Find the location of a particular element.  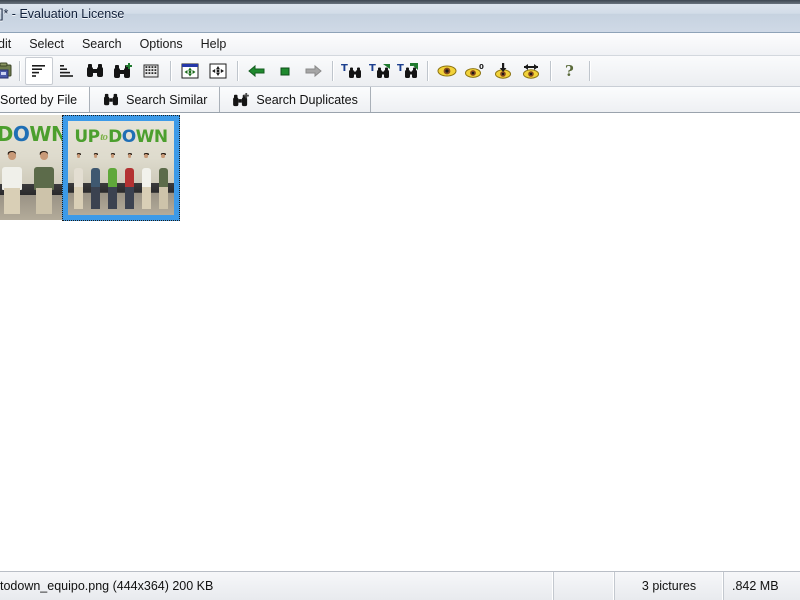

tab-search-similar: Search Similar is located at coordinates (155, 99).